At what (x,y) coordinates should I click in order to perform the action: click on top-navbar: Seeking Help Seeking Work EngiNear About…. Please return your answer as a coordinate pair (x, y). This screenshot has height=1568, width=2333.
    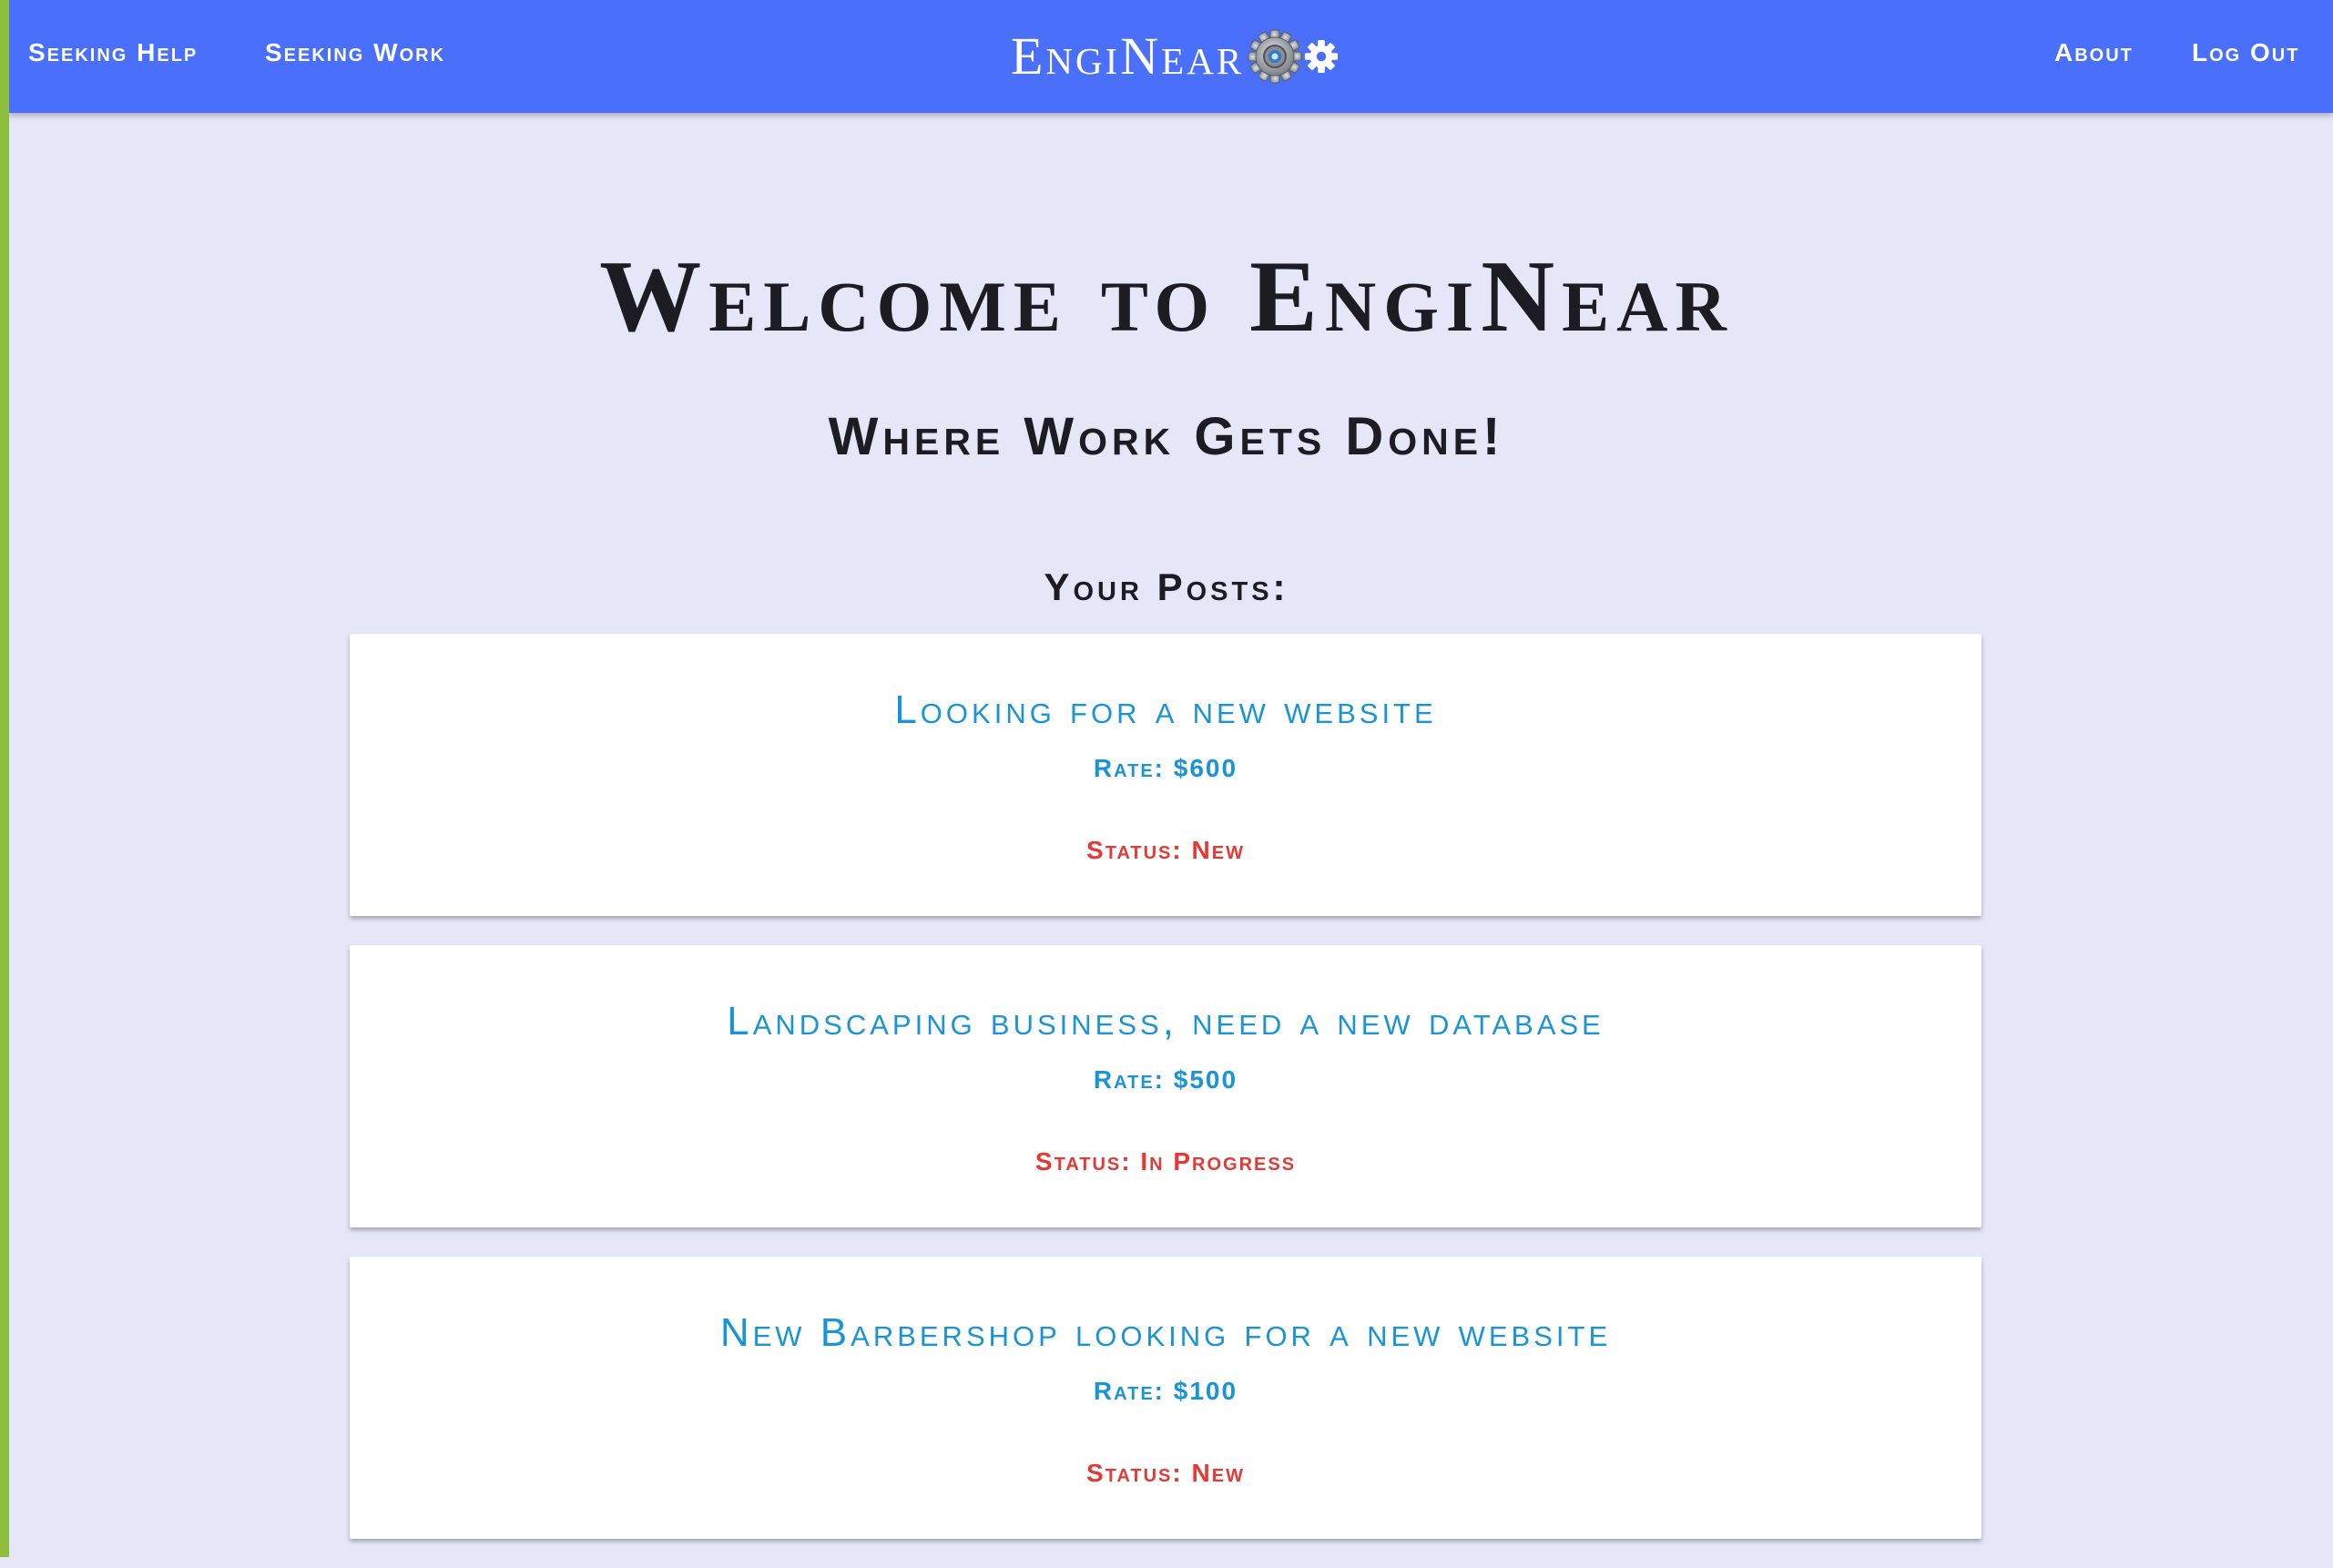
    Looking at the image, I should click on (1171, 56).